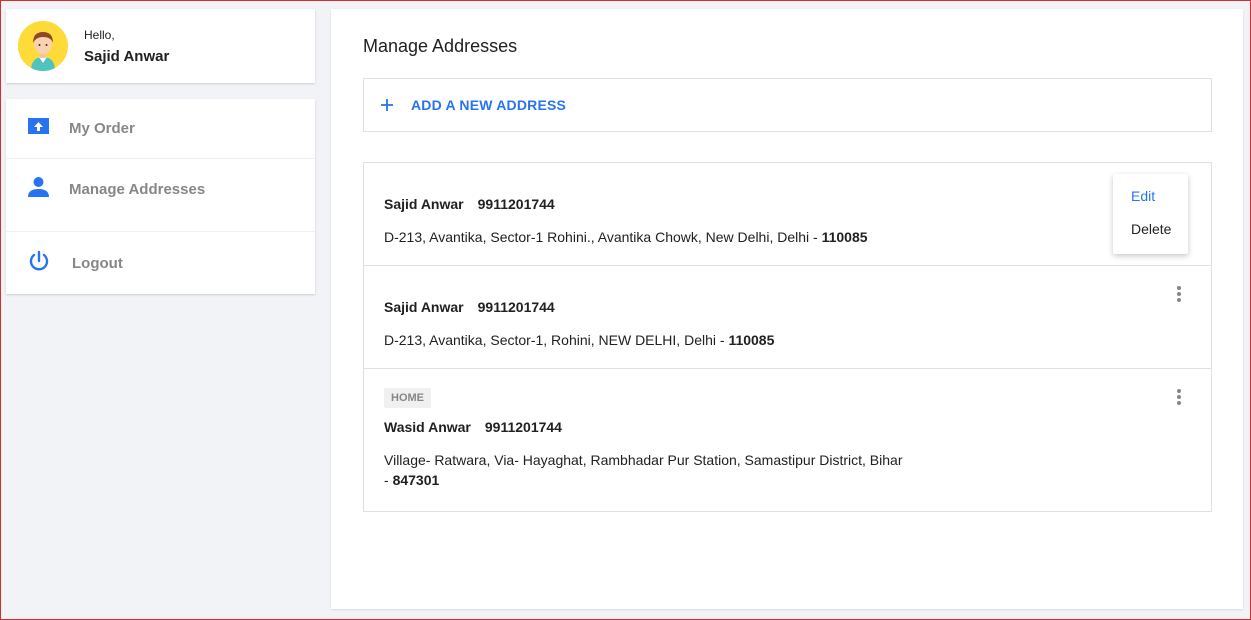 The width and height of the screenshot is (1251, 620). Describe the element at coordinates (126, 46) in the screenshot. I see `profile-greeting: Hello, Sajid Anwar` at that location.